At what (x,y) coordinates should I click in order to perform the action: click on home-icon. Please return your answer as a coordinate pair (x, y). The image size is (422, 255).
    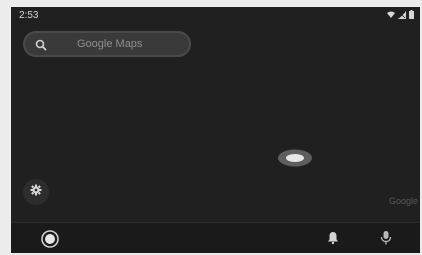
    Looking at the image, I should click on (50, 241).